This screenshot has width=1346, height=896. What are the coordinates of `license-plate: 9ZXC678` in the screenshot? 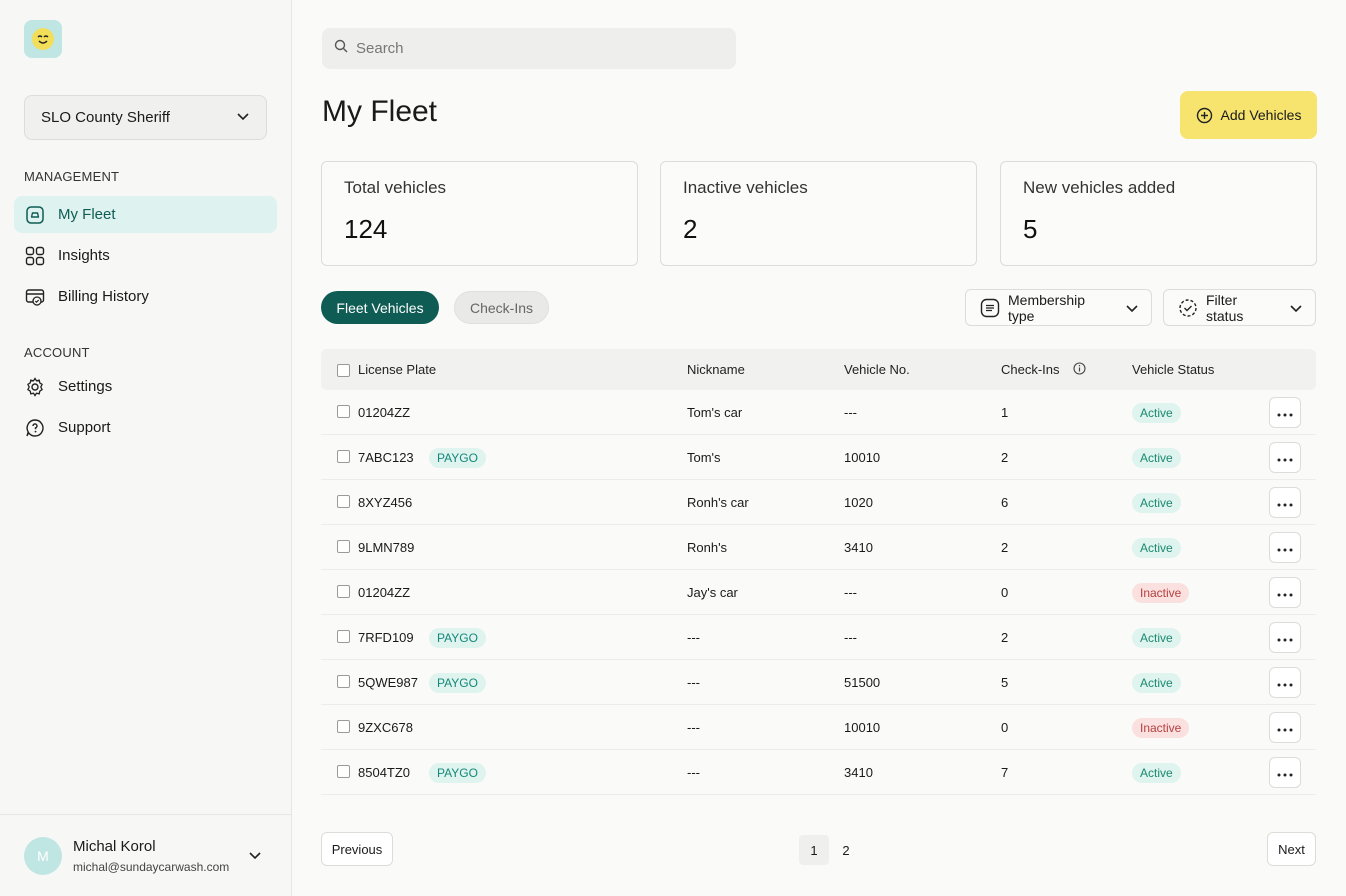 It's located at (385, 727).